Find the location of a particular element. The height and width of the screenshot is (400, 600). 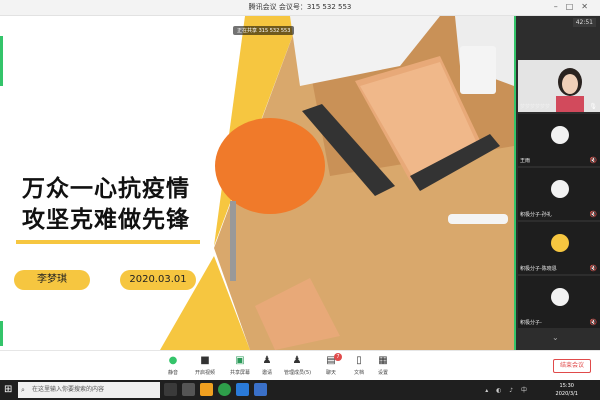

document-button: ▯ 文档 is located at coordinates (359, 365).